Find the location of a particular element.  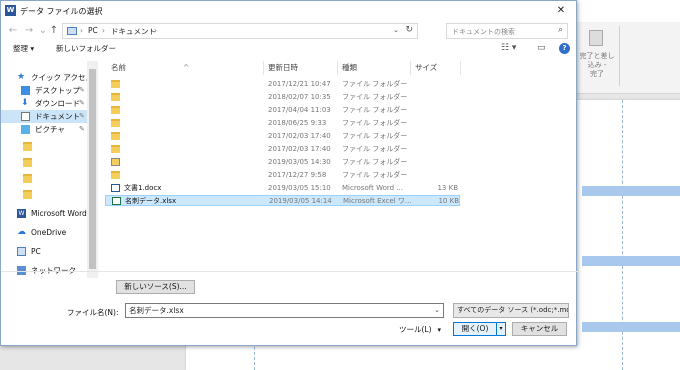

search-box: ドキュメントの検索 ⌕ is located at coordinates (507, 31).